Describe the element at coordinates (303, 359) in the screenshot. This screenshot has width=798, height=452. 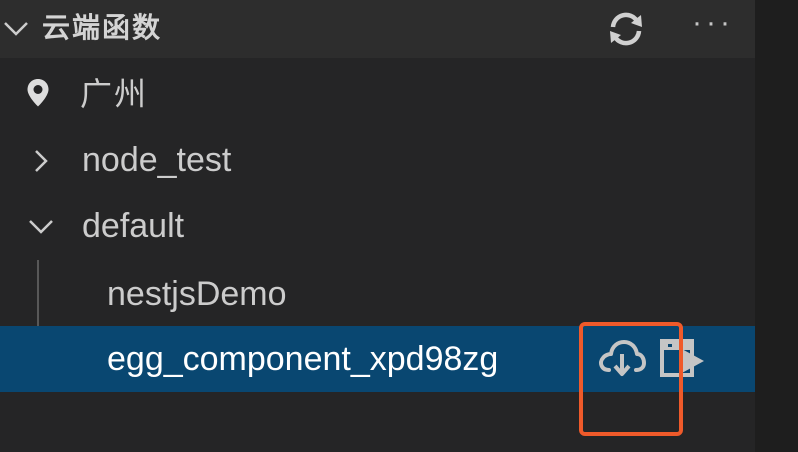
I see `function-label: egg_component_xpd98zg` at that location.